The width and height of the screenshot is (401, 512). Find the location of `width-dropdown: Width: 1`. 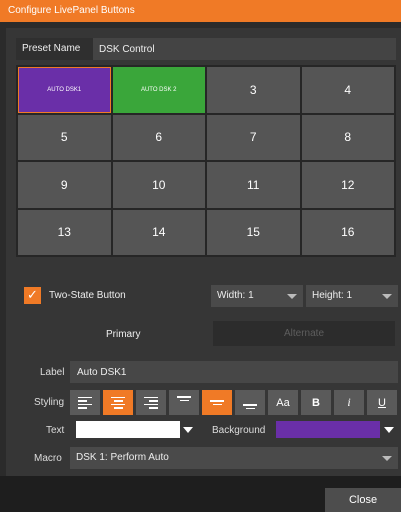

width-dropdown: Width: 1 is located at coordinates (257, 296).